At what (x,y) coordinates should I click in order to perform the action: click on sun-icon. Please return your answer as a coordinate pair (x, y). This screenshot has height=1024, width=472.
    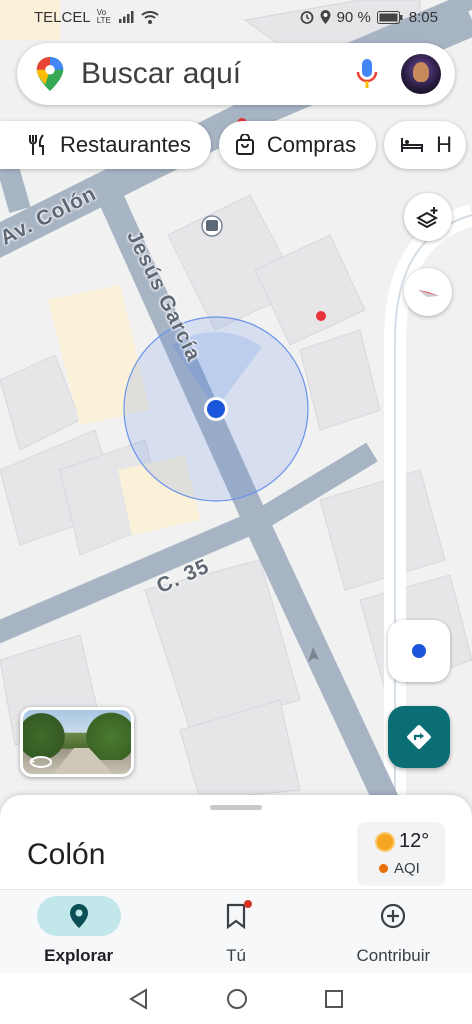
    Looking at the image, I should click on (385, 841).